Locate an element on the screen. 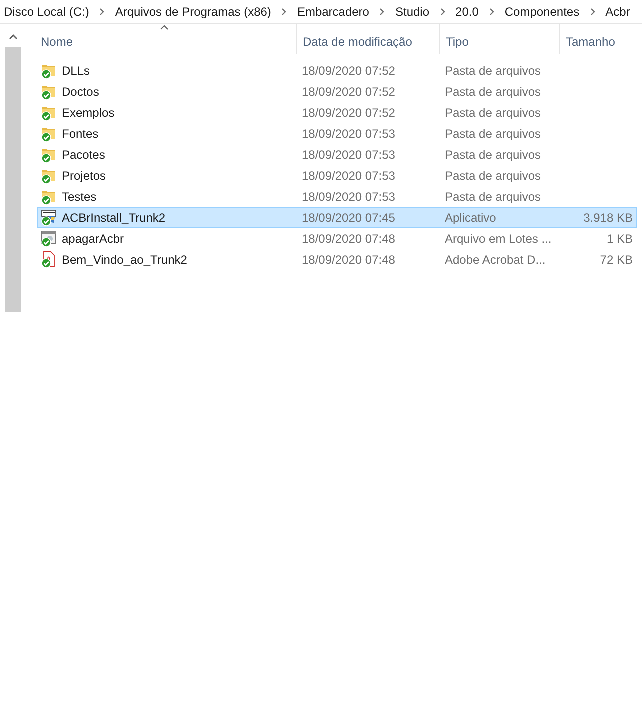  file-name: Doctos is located at coordinates (81, 92).